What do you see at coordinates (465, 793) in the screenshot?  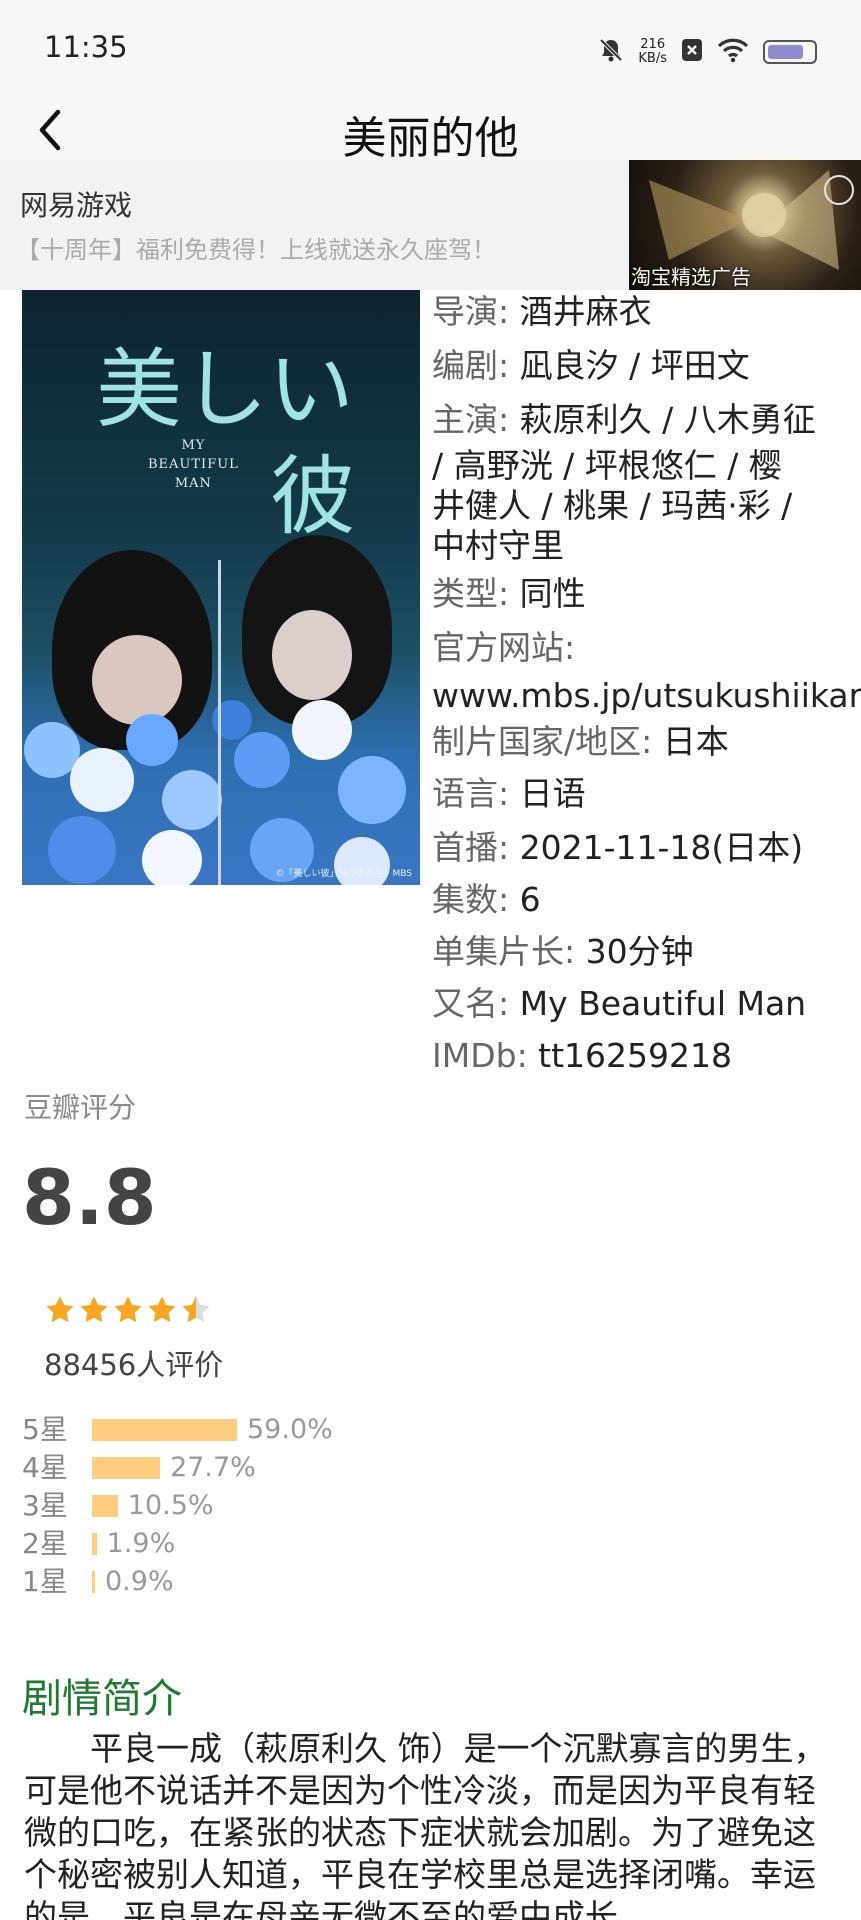 I see `language-label: 语言` at bounding box center [465, 793].